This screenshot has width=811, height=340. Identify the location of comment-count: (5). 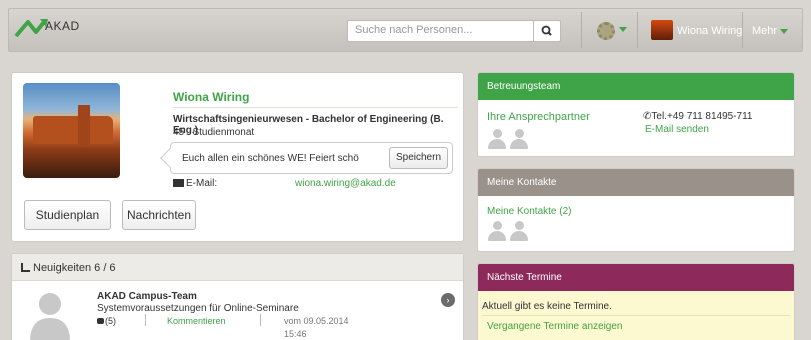
(106, 321).